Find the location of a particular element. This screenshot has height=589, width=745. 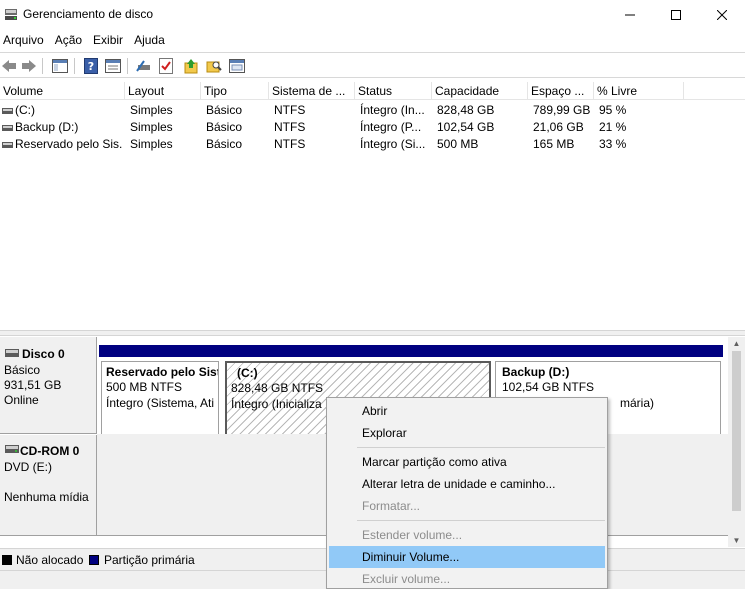

legend-swatch-unallocated is located at coordinates (7, 560).